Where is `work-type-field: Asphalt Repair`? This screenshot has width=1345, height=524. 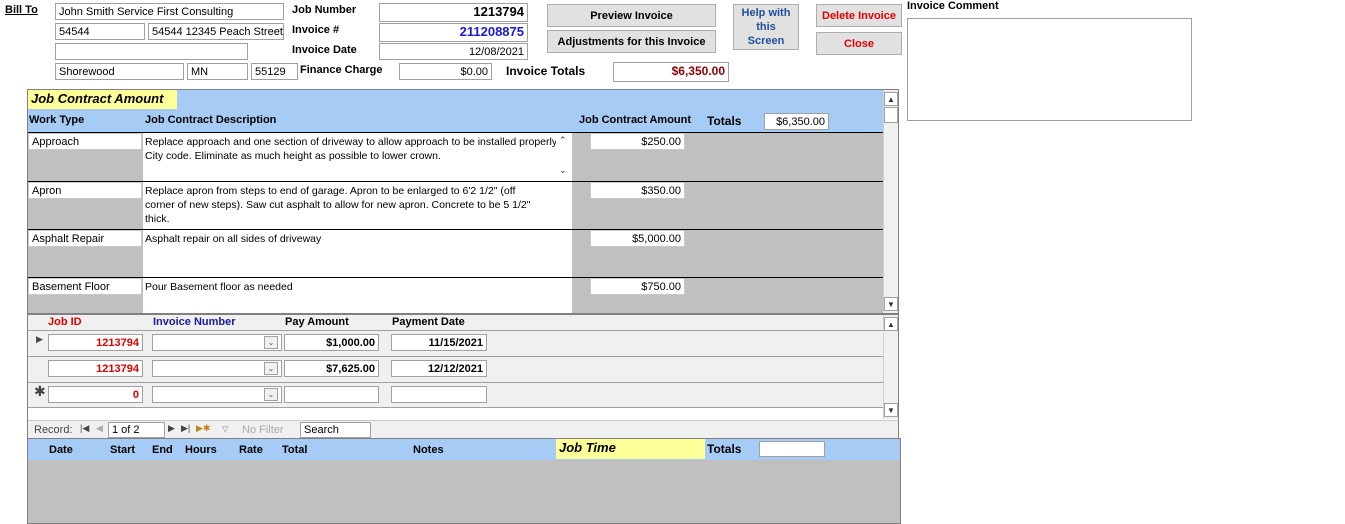 work-type-field: Asphalt Repair is located at coordinates (85, 238).